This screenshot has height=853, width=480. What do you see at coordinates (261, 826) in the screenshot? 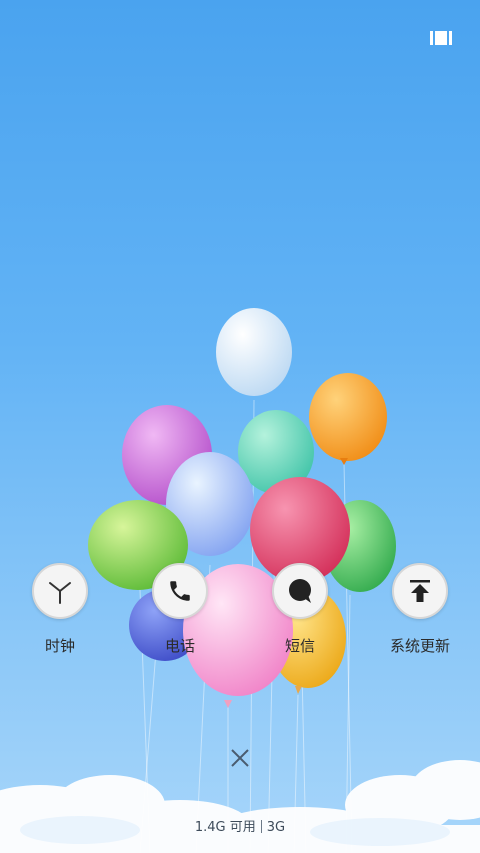
I see `divider` at bounding box center [261, 826].